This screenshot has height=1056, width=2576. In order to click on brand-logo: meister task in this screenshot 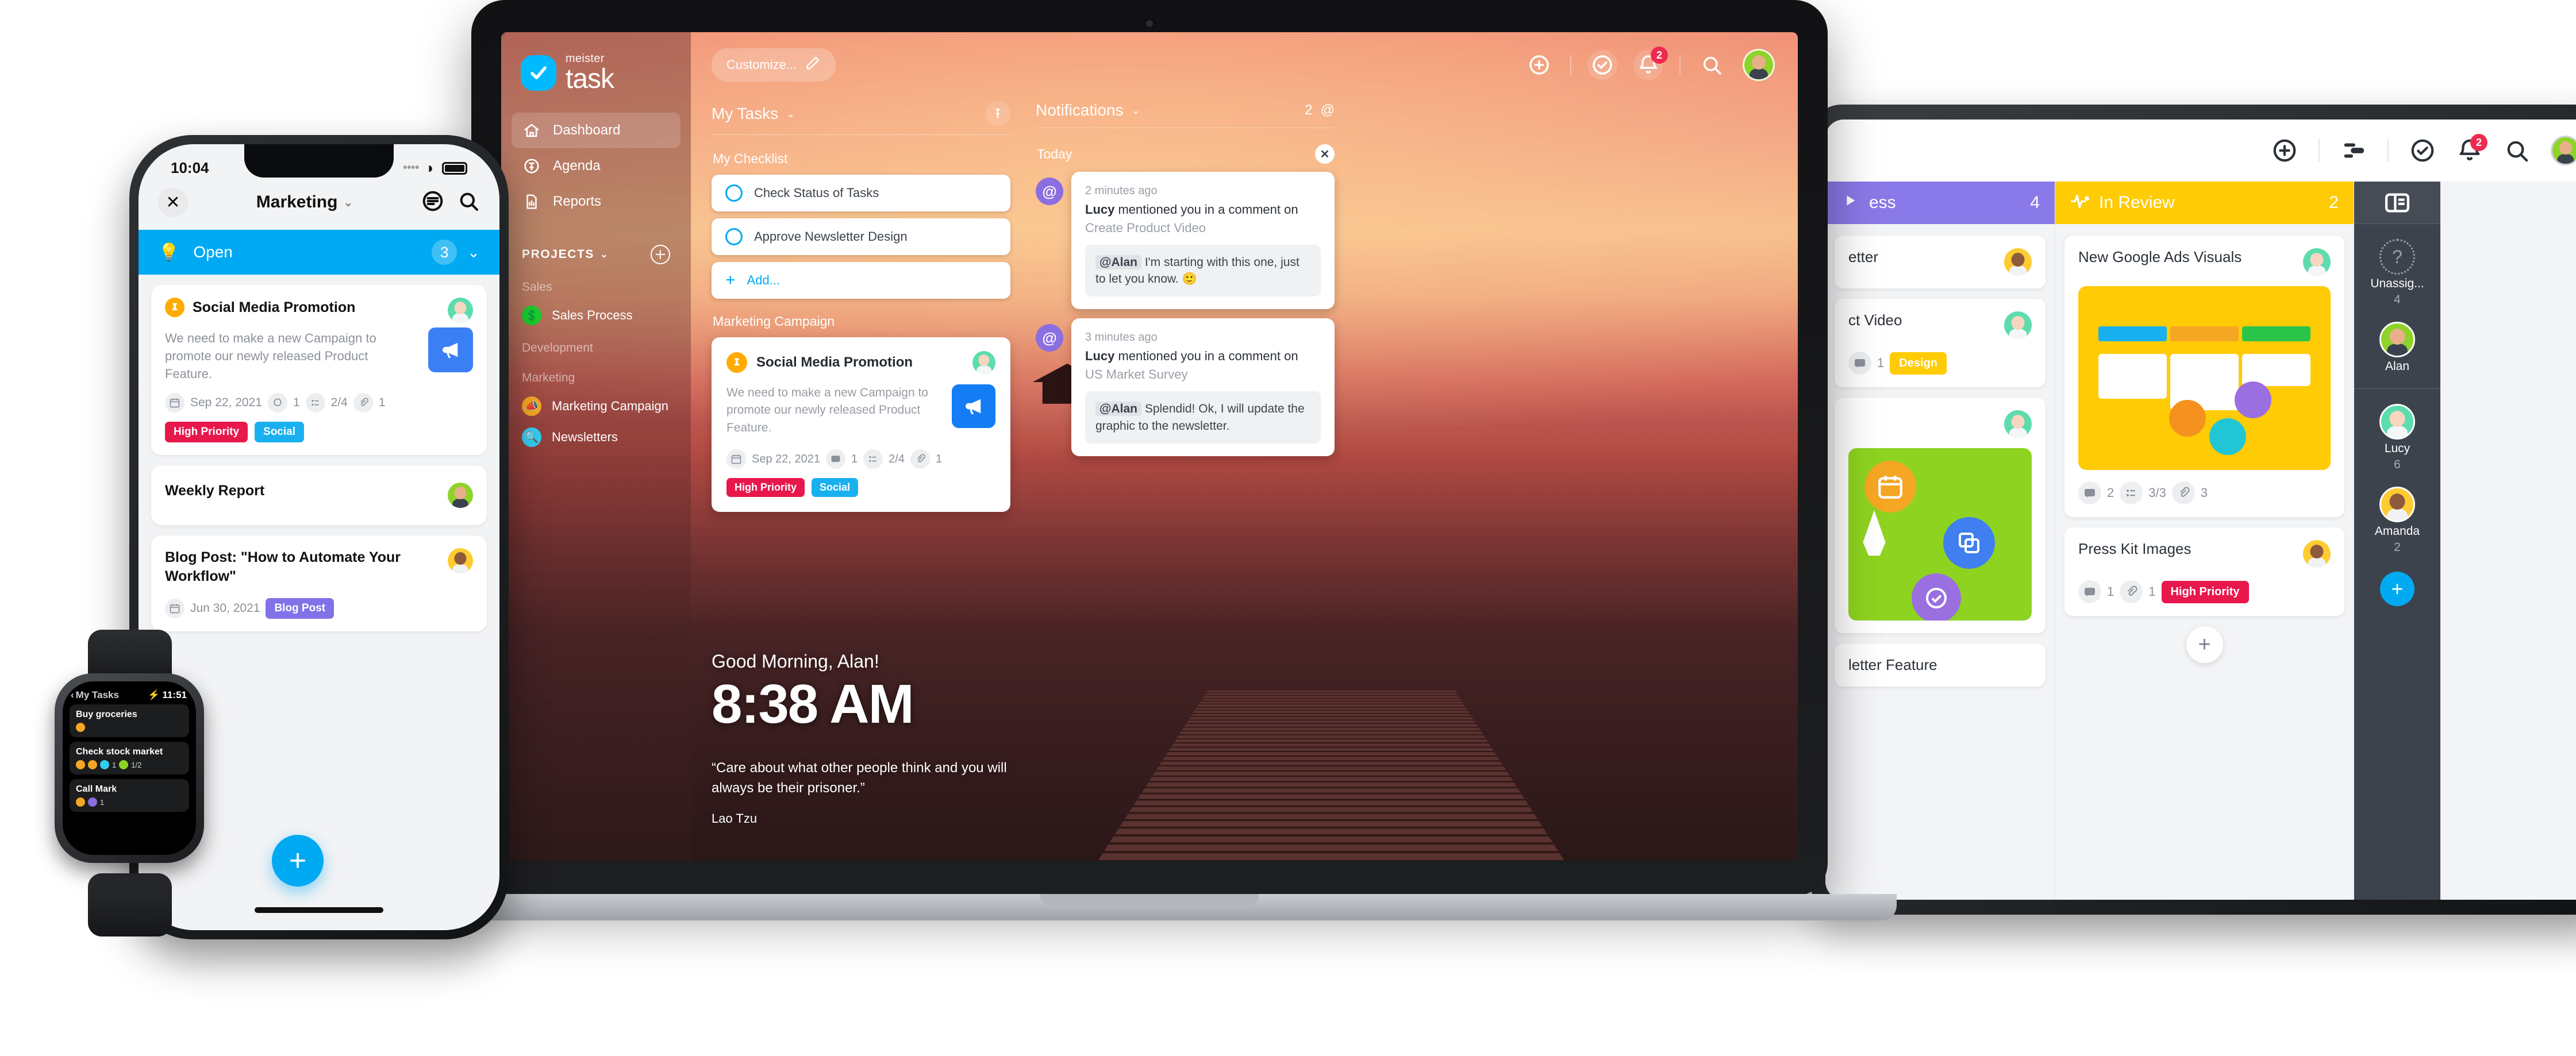, I will do `click(596, 70)`.